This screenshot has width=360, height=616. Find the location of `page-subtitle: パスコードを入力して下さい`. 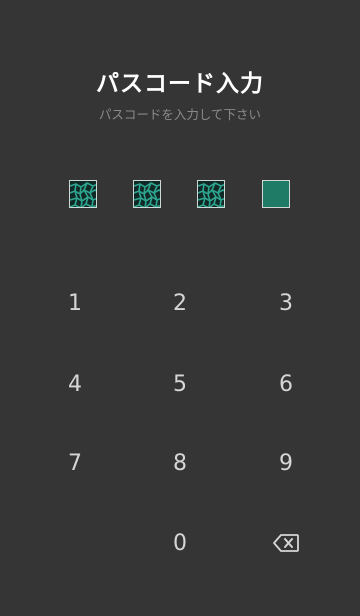

page-subtitle: パスコードを入力して下さい is located at coordinates (180, 114).